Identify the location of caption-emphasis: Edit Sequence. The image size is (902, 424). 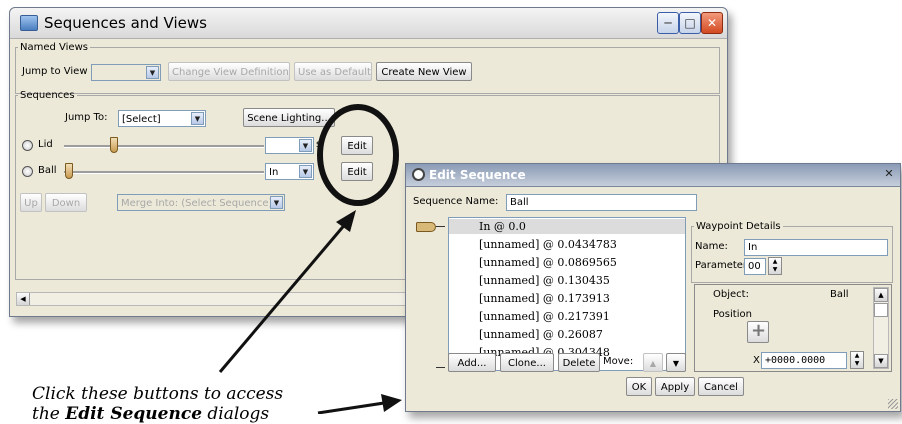
(134, 414).